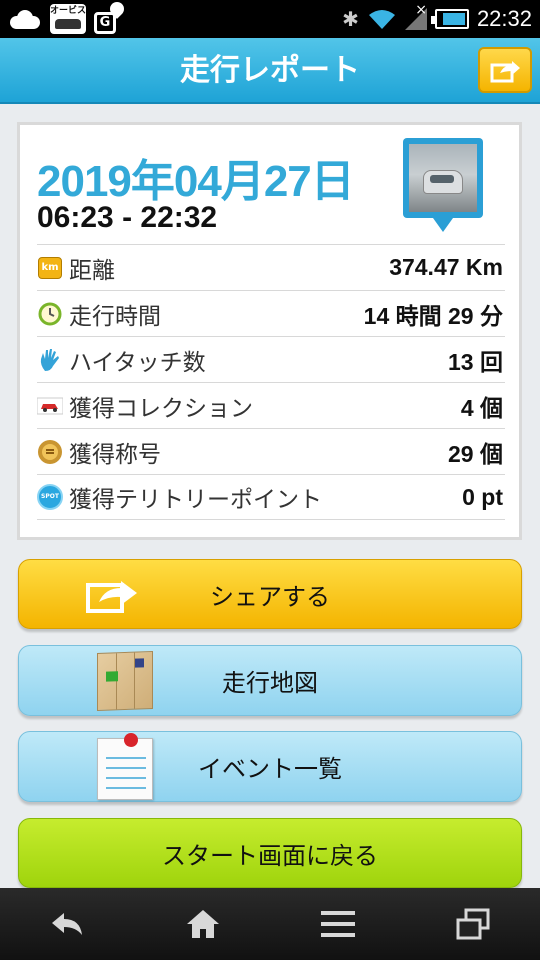 This screenshot has height=960, width=540. Describe the element at coordinates (270, 855) in the screenshot. I see `back-to-start-label: スタート画面に戻る` at that location.